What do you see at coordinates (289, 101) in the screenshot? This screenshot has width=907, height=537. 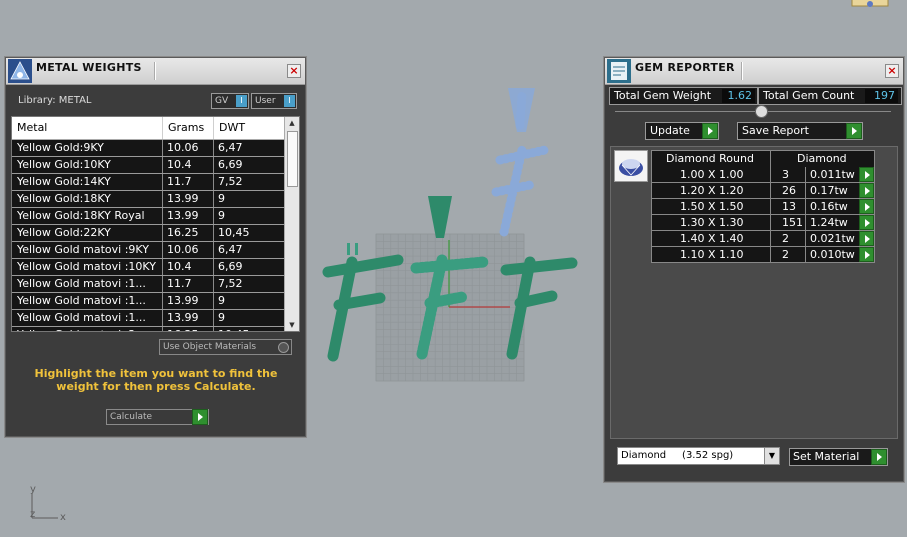 I see `user-toggle-indicator: I` at bounding box center [289, 101].